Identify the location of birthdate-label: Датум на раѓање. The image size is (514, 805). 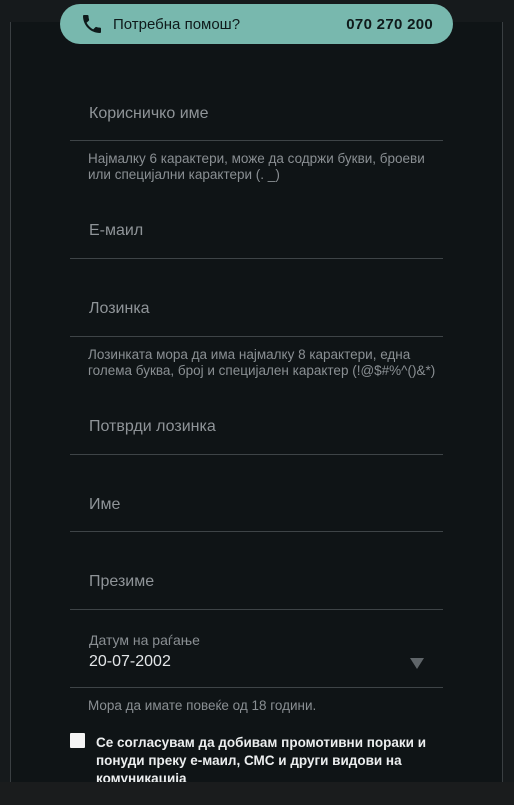
(144, 640).